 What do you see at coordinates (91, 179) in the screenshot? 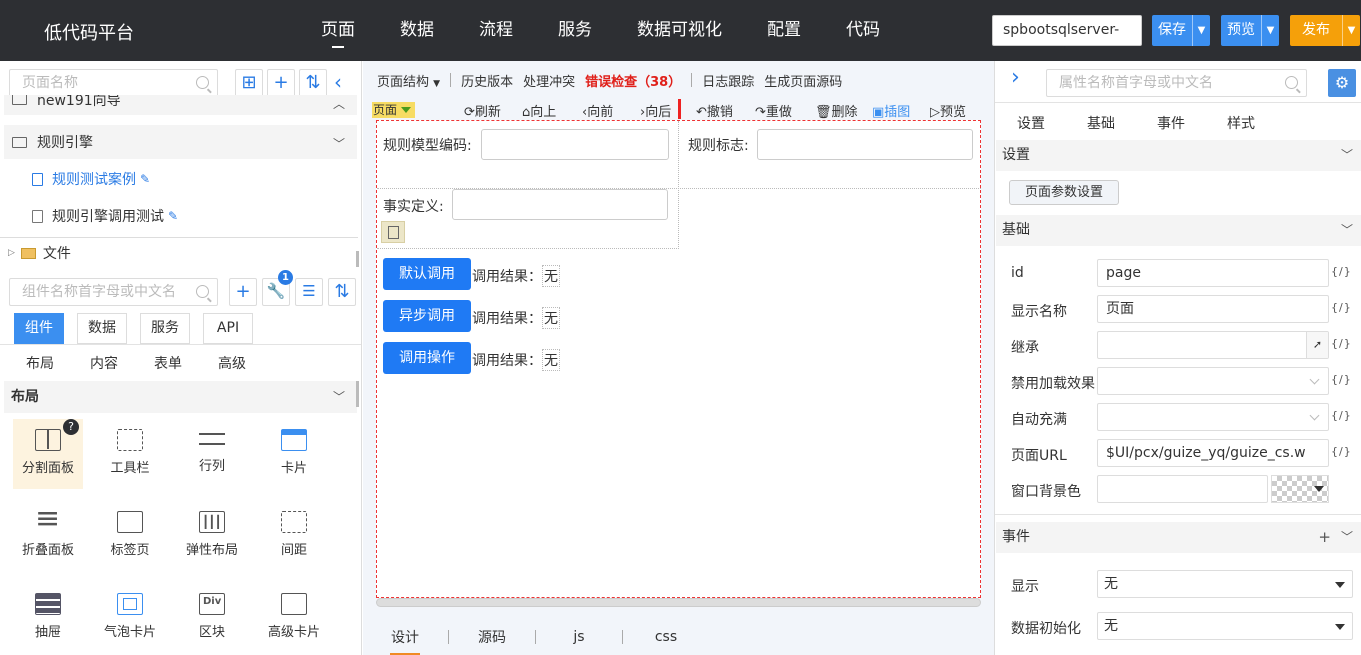
I see `tree-page-rule-test: 规则测试案例 ✎` at bounding box center [91, 179].